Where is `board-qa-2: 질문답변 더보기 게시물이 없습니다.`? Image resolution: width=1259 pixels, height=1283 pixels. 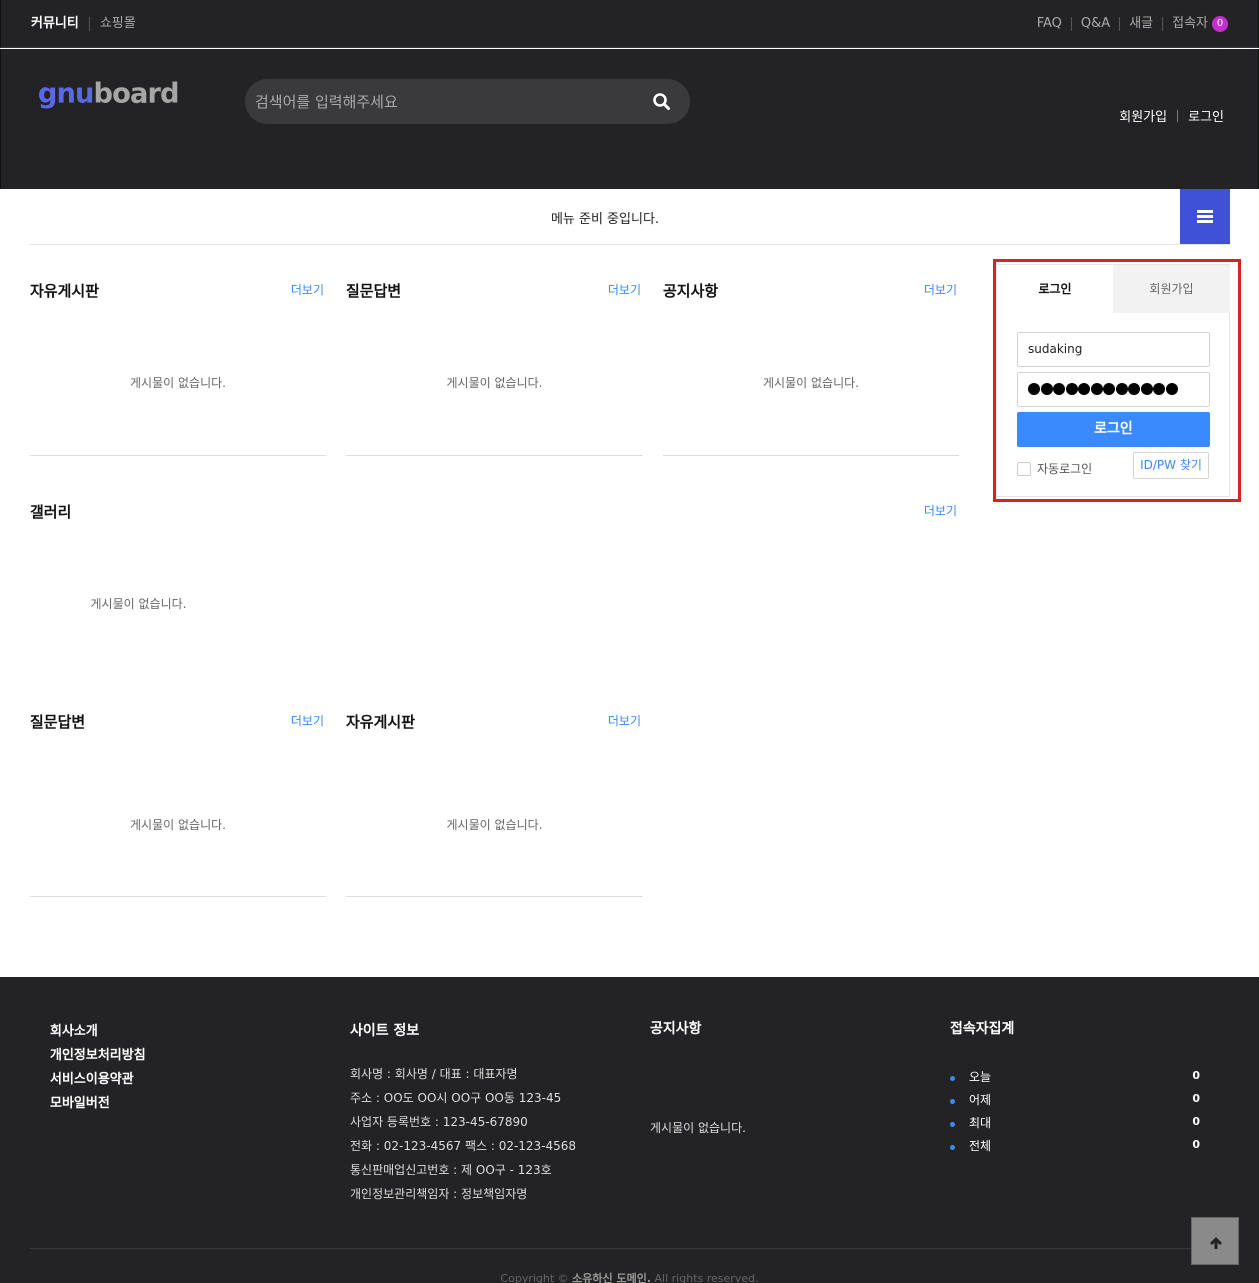 board-qa-2: 질문답변 더보기 게시물이 없습니다. is located at coordinates (178, 804).